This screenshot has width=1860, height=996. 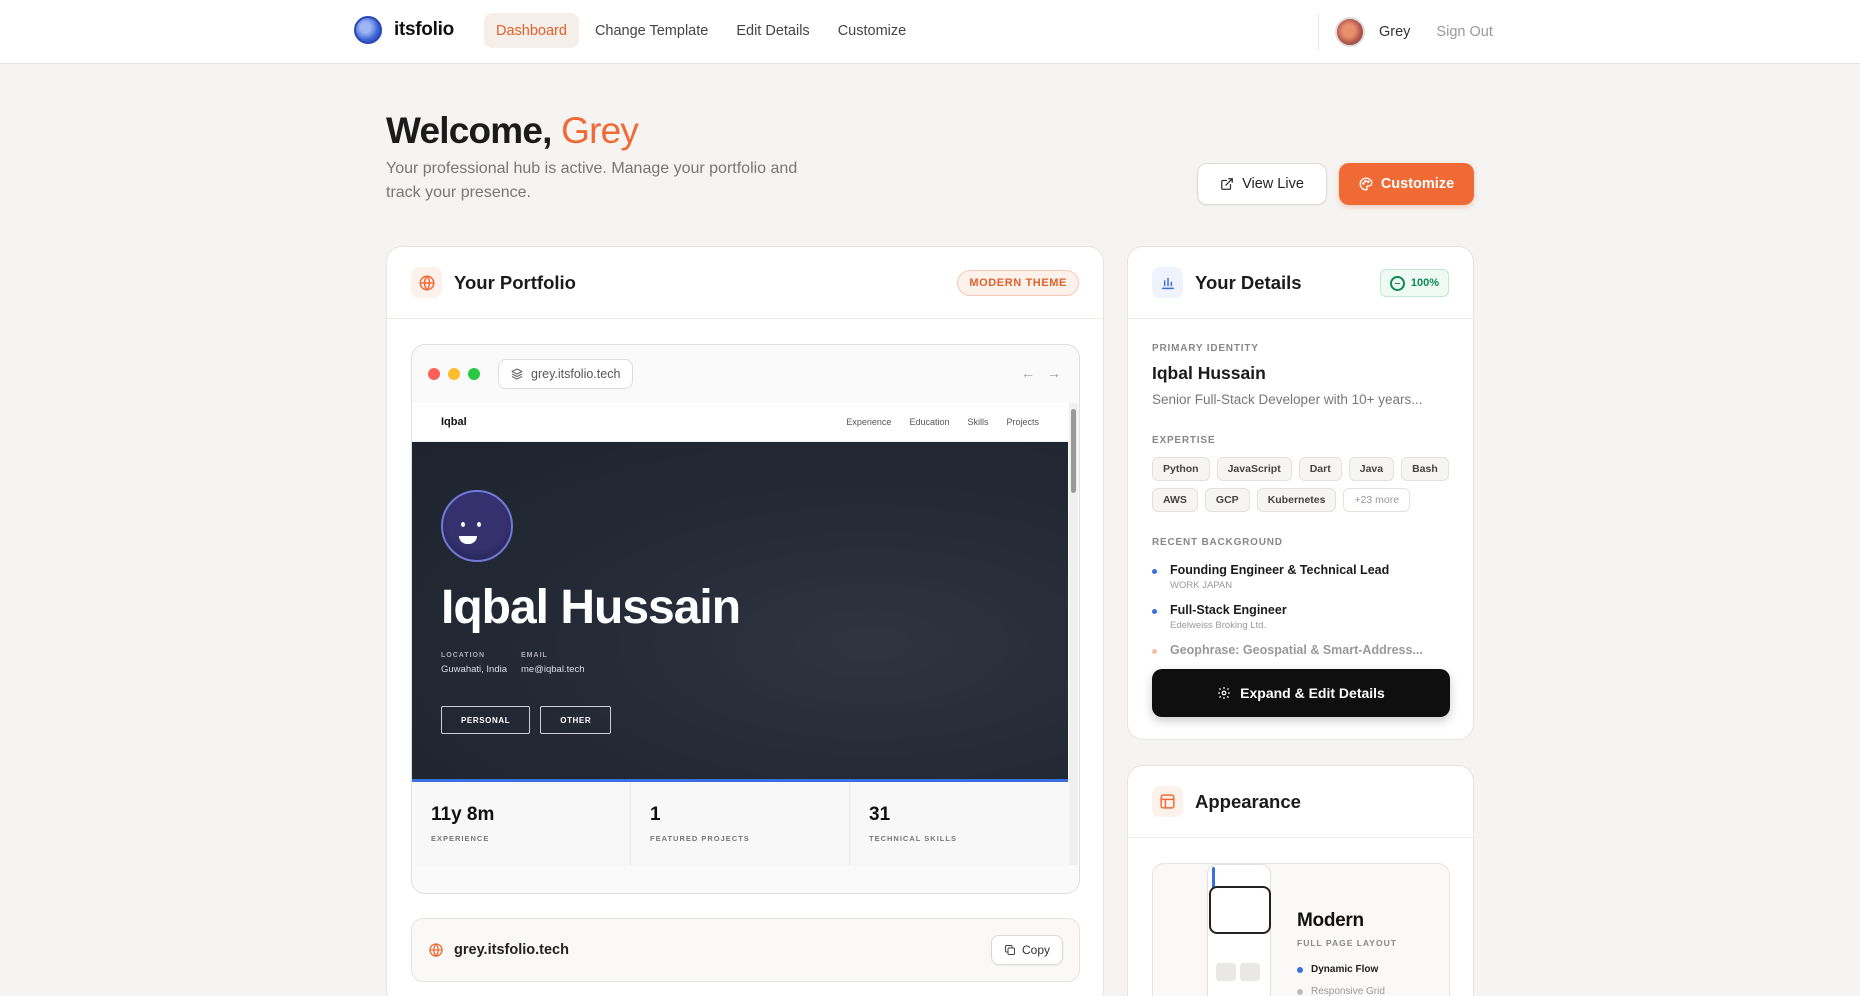 I want to click on nav-edit-details: Edit Details, so click(x=772, y=30).